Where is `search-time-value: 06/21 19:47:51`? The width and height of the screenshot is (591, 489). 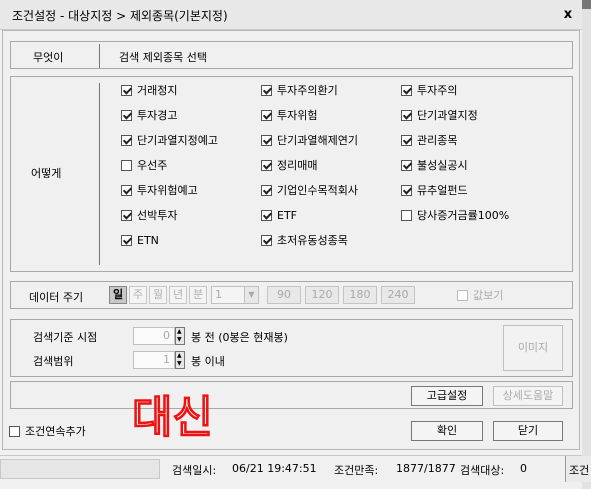 search-time-value: 06/21 19:47:51 is located at coordinates (274, 468).